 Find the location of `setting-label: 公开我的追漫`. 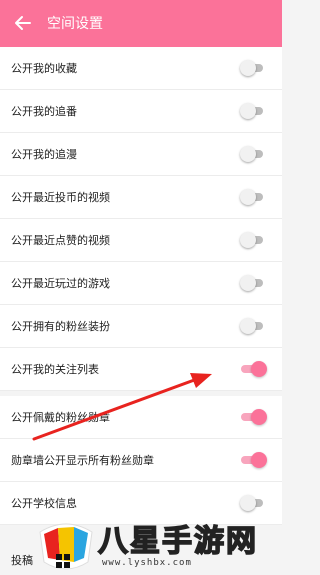

setting-label: 公开我的追漫 is located at coordinates (44, 154).